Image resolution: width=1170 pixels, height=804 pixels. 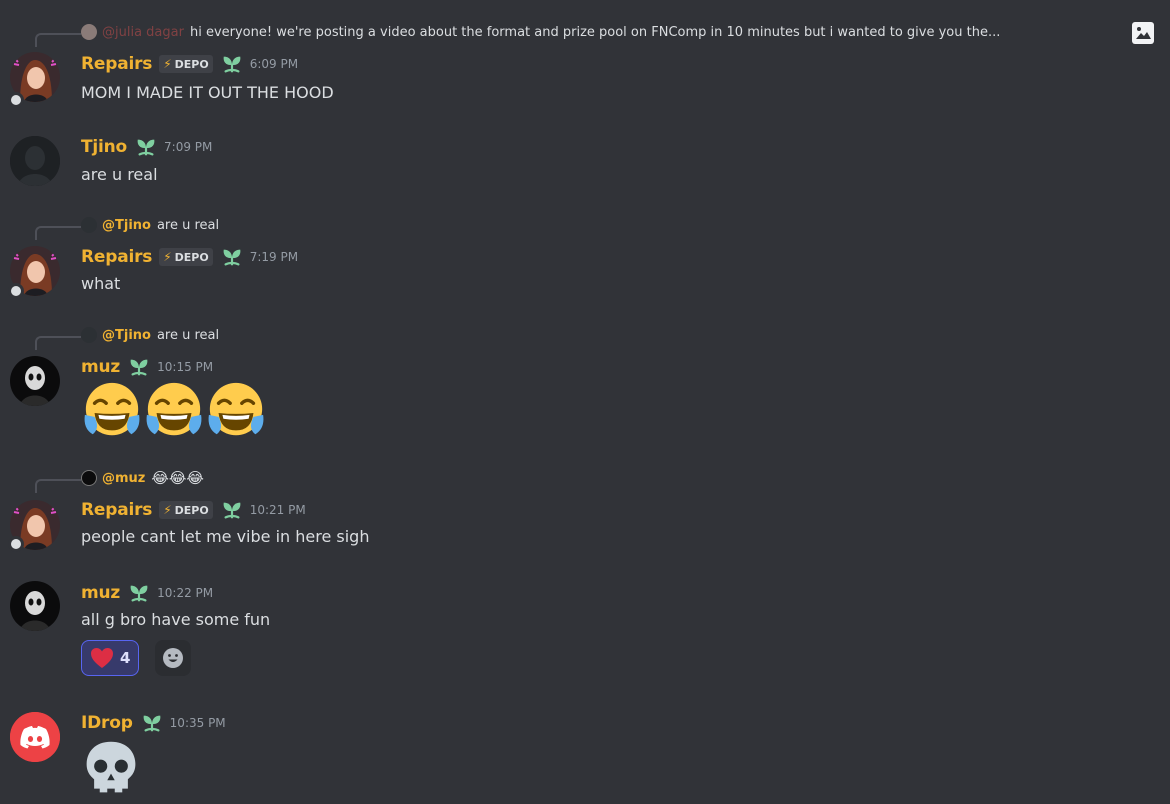 I want to click on reaction-count: 4, so click(x=125, y=658).